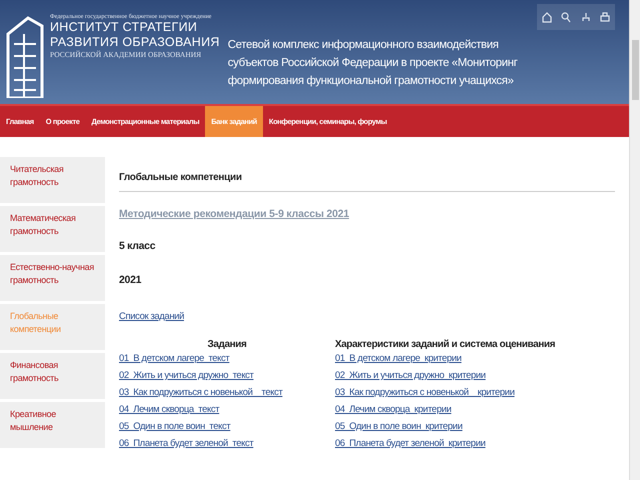 The width and height of the screenshot is (640, 480). Describe the element at coordinates (135, 42) in the screenshot. I see `logo-title: РАЗВИТИЯ ОБРАЗОВАНИЯ` at that location.